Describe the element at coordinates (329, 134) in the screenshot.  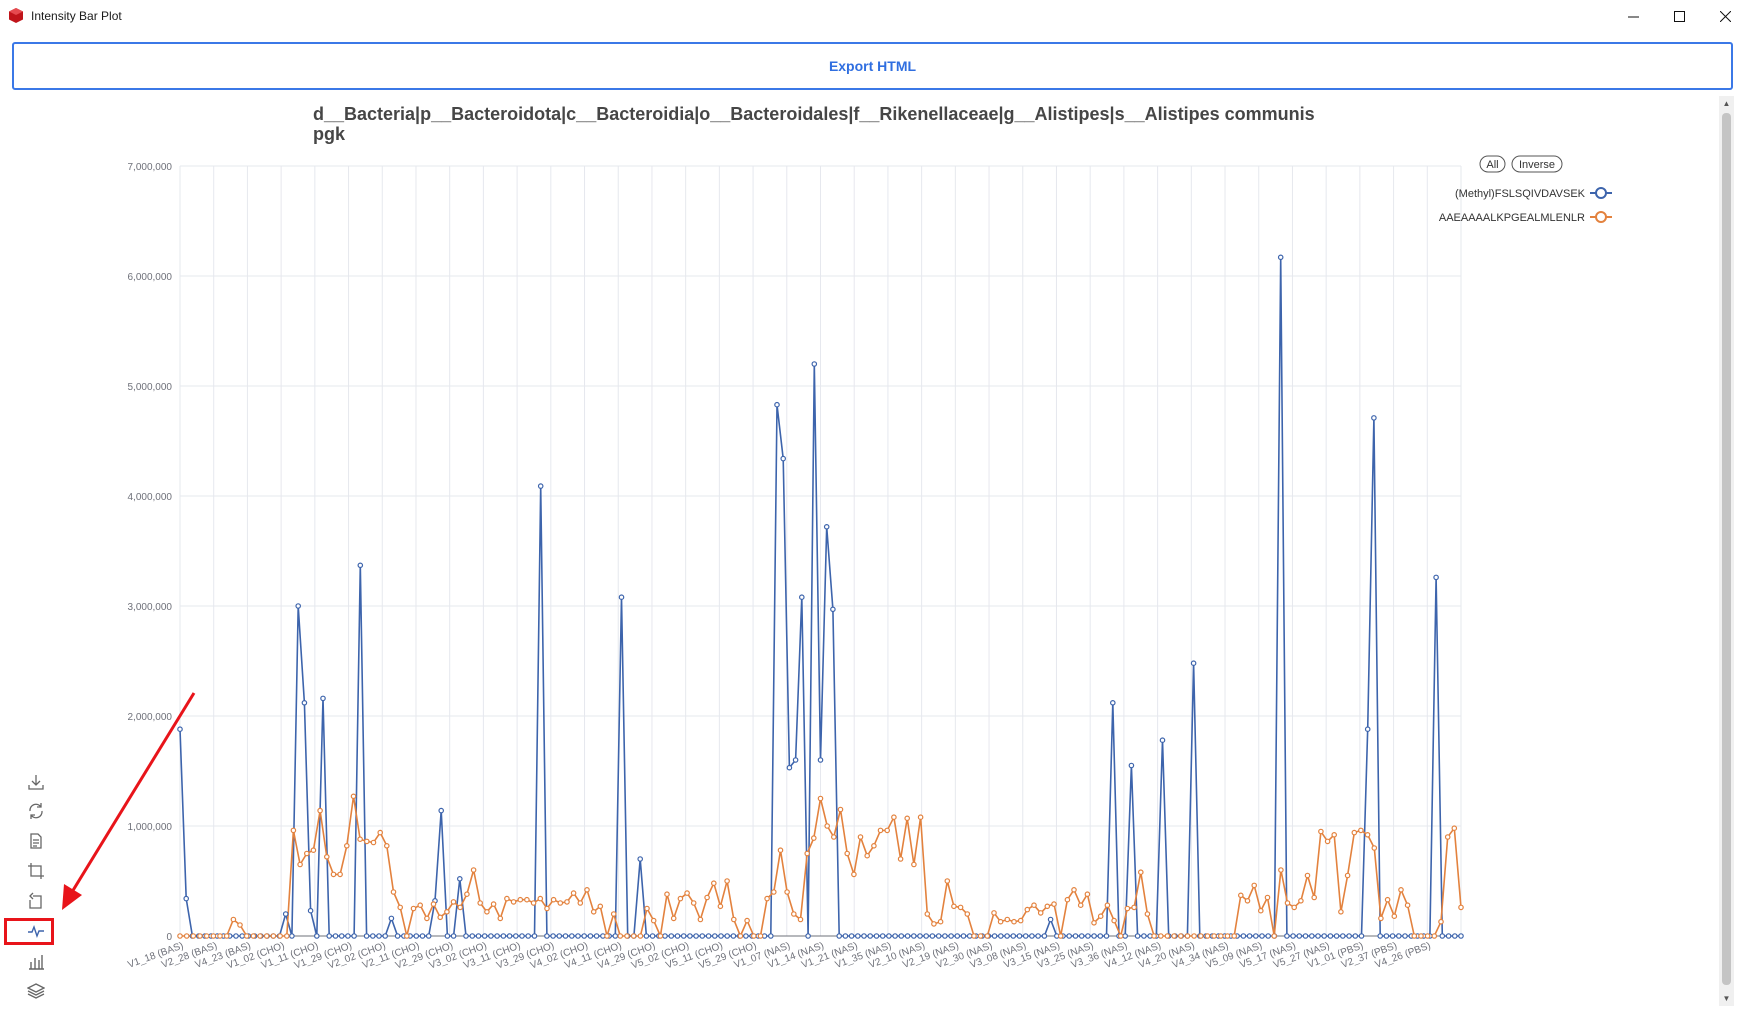
I see `chart-subtitle: pgk` at that location.